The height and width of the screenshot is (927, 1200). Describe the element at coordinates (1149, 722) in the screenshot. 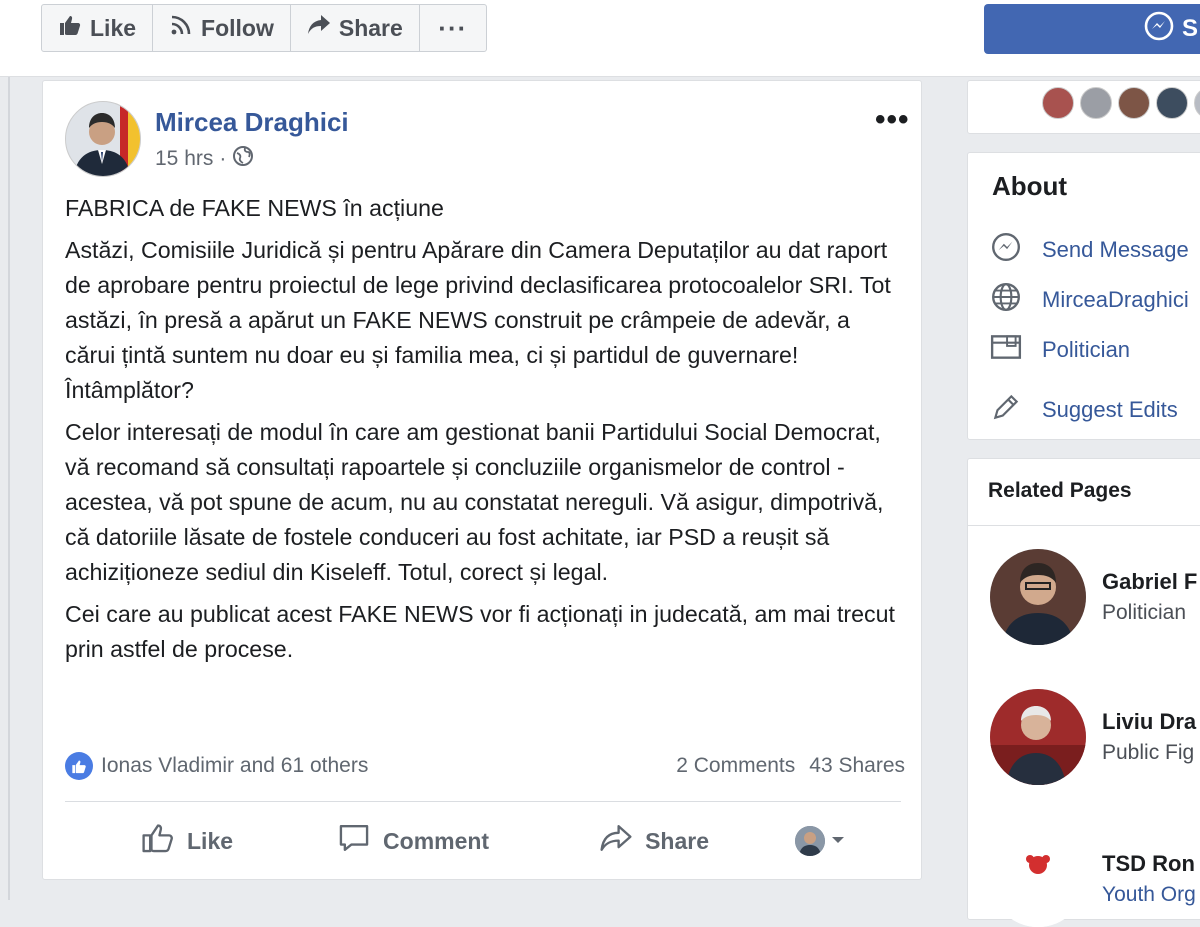

I see `related-page-name: Liviu Dra` at that location.